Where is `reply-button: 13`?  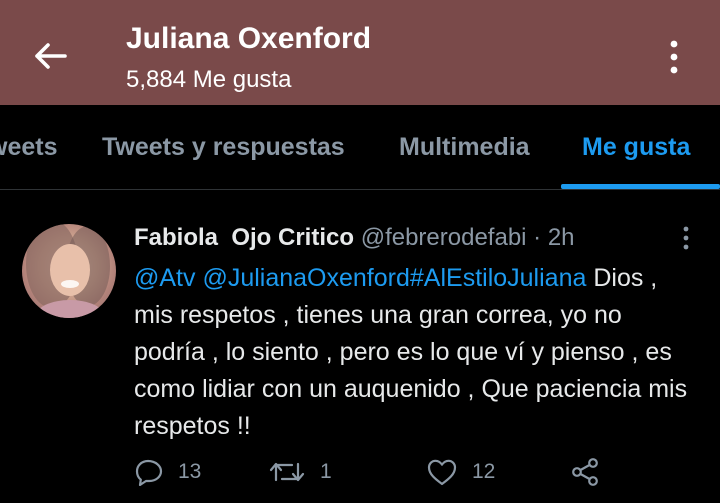 reply-button: 13 is located at coordinates (167, 472).